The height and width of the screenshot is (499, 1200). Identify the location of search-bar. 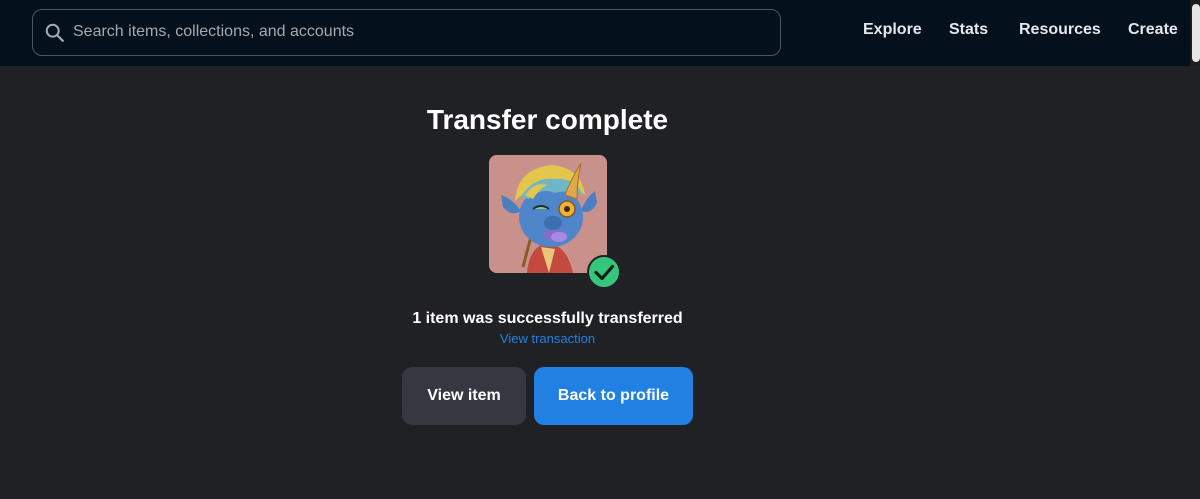
(406, 32).